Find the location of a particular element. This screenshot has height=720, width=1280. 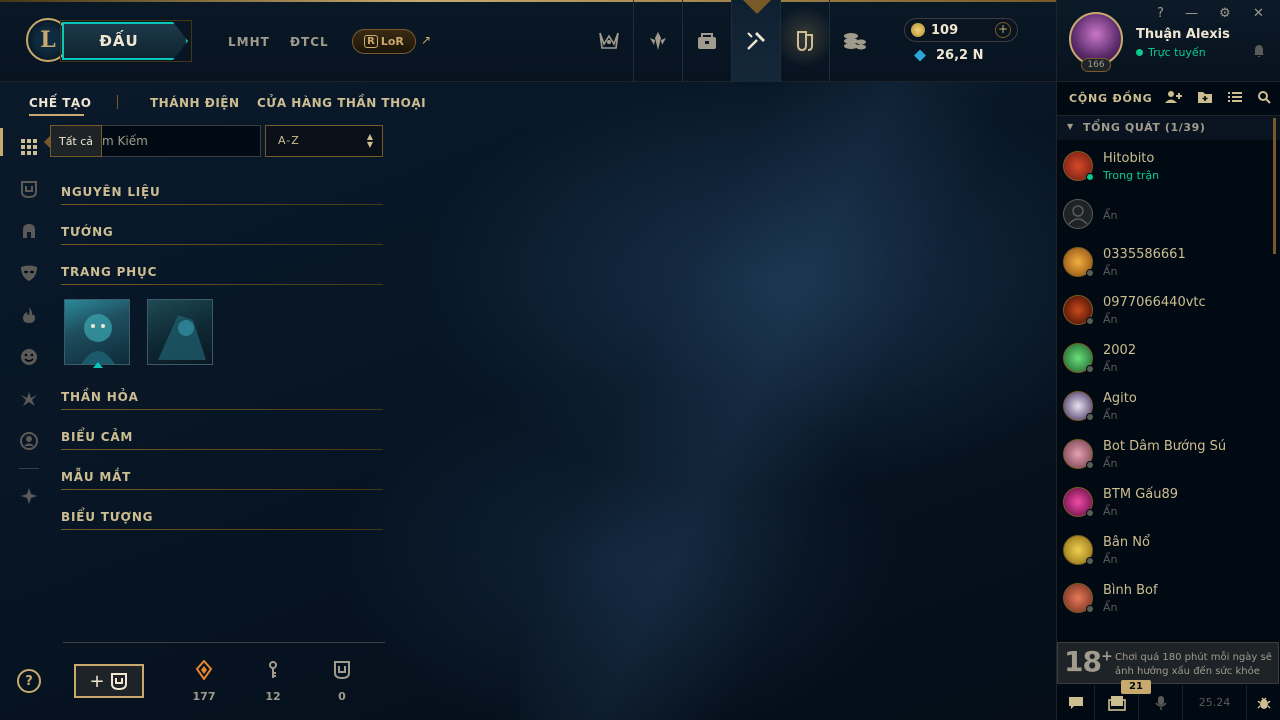

tab-crafting: CHẾ TẠO is located at coordinates (60, 103).